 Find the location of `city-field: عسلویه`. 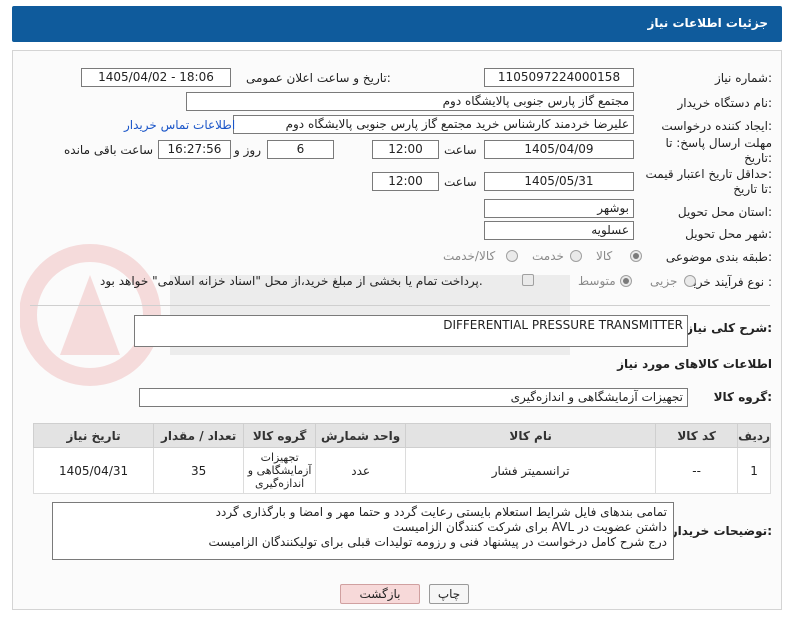

city-field: عسلویه is located at coordinates (559, 230).